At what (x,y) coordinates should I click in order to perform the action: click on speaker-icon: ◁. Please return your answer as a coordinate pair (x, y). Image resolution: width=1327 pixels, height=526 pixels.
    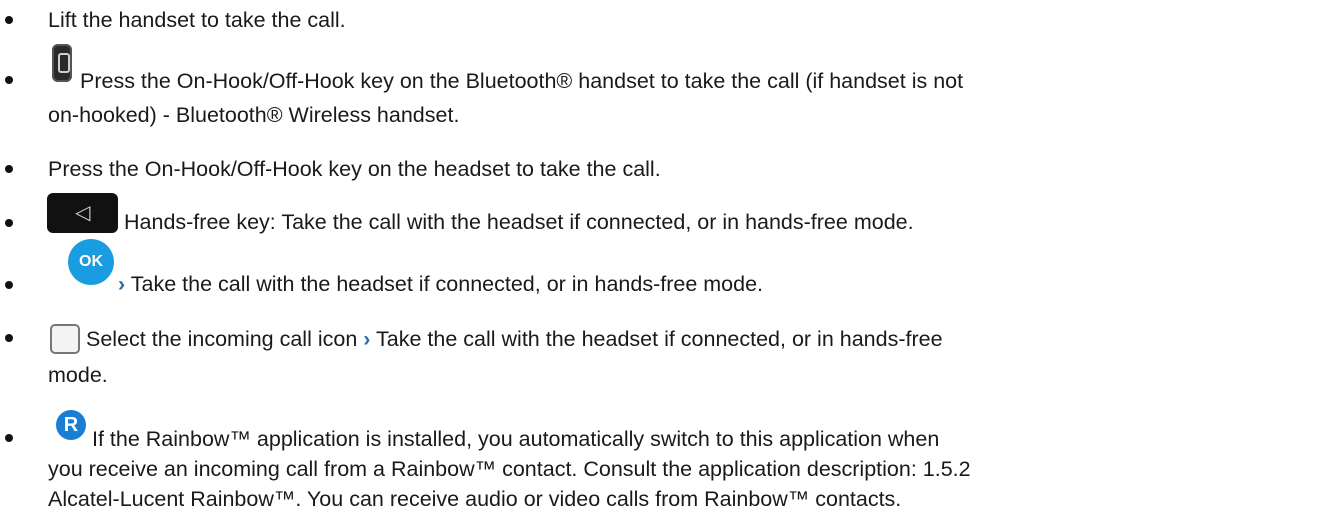
    Looking at the image, I should click on (83, 212).